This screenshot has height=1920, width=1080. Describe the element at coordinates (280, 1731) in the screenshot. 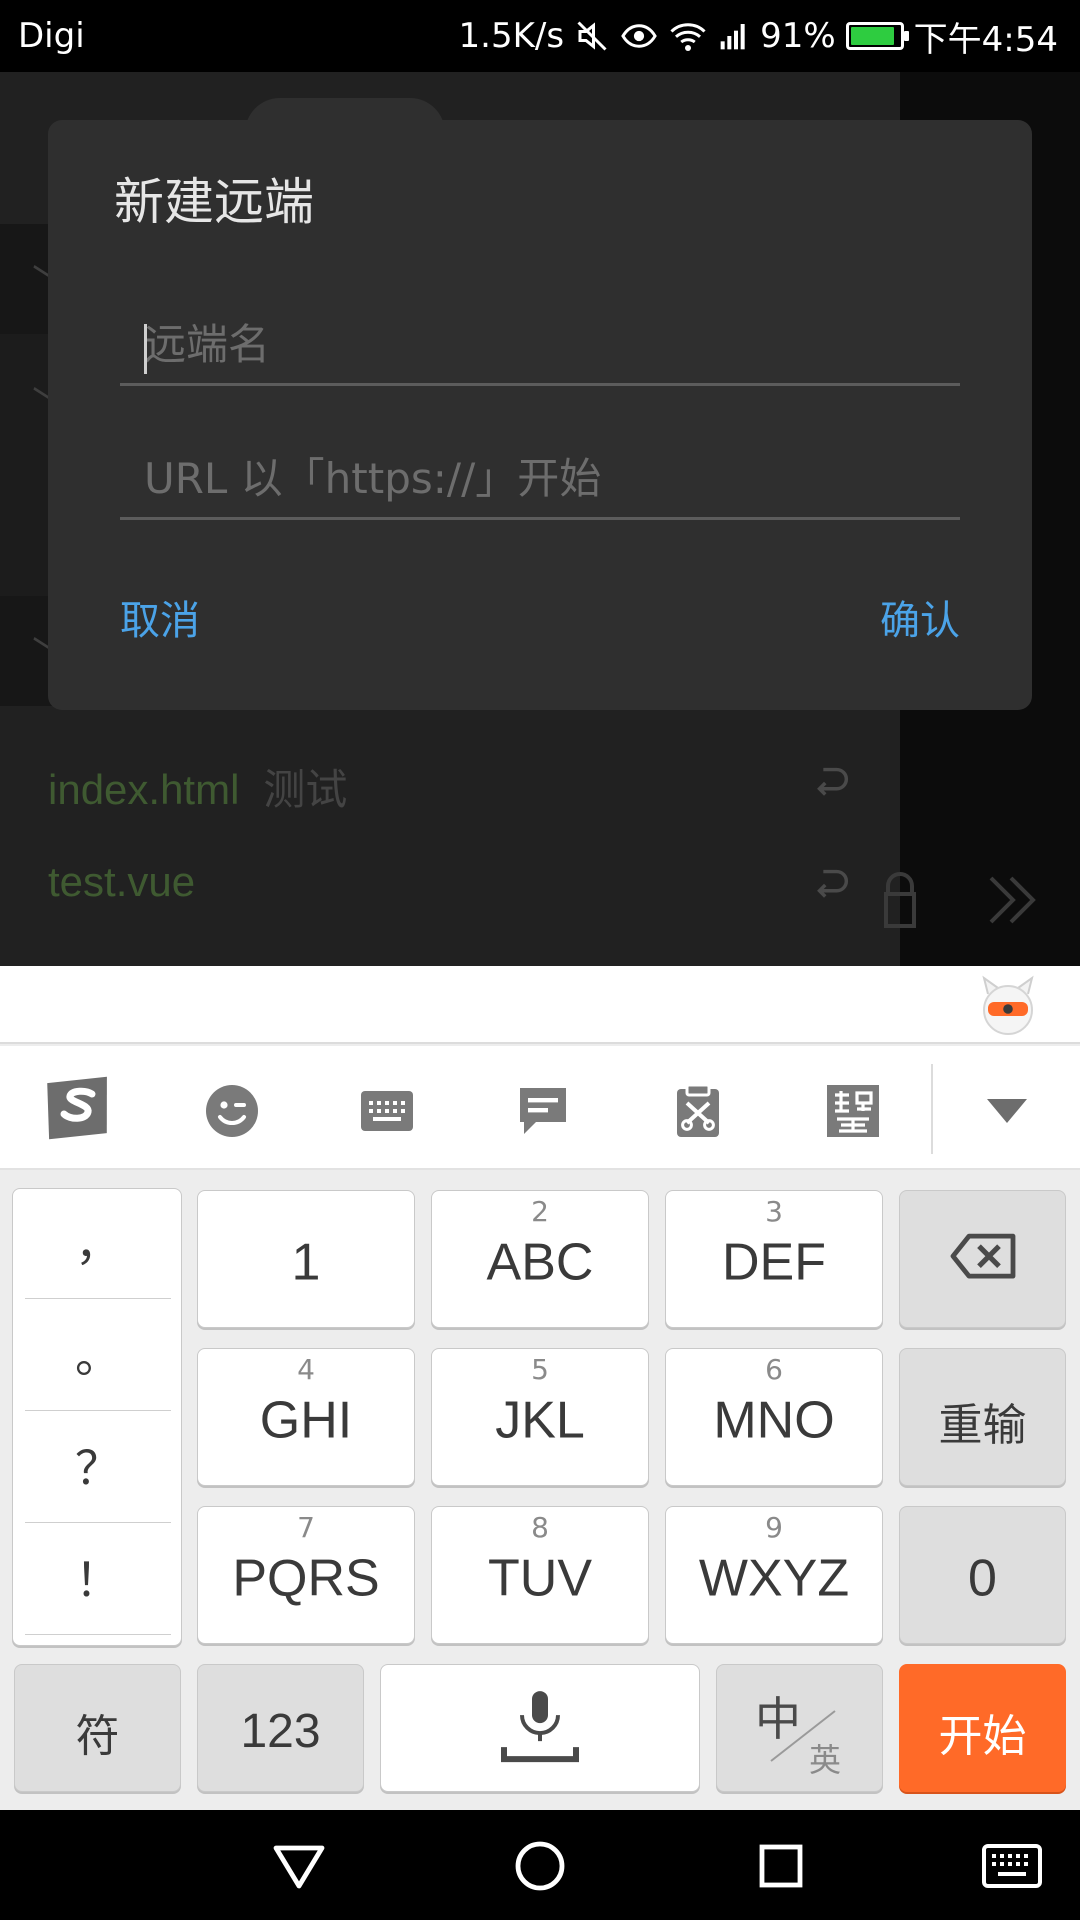

I see `key-label: 123` at that location.